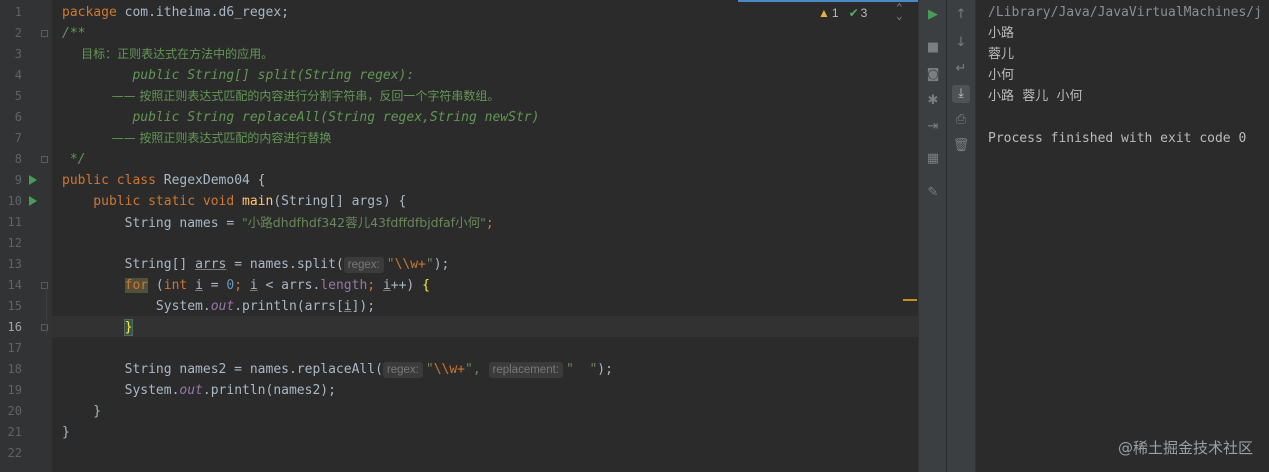 The height and width of the screenshot is (472, 1269). Describe the element at coordinates (33, 201) in the screenshot. I see `run-main-icon` at that location.